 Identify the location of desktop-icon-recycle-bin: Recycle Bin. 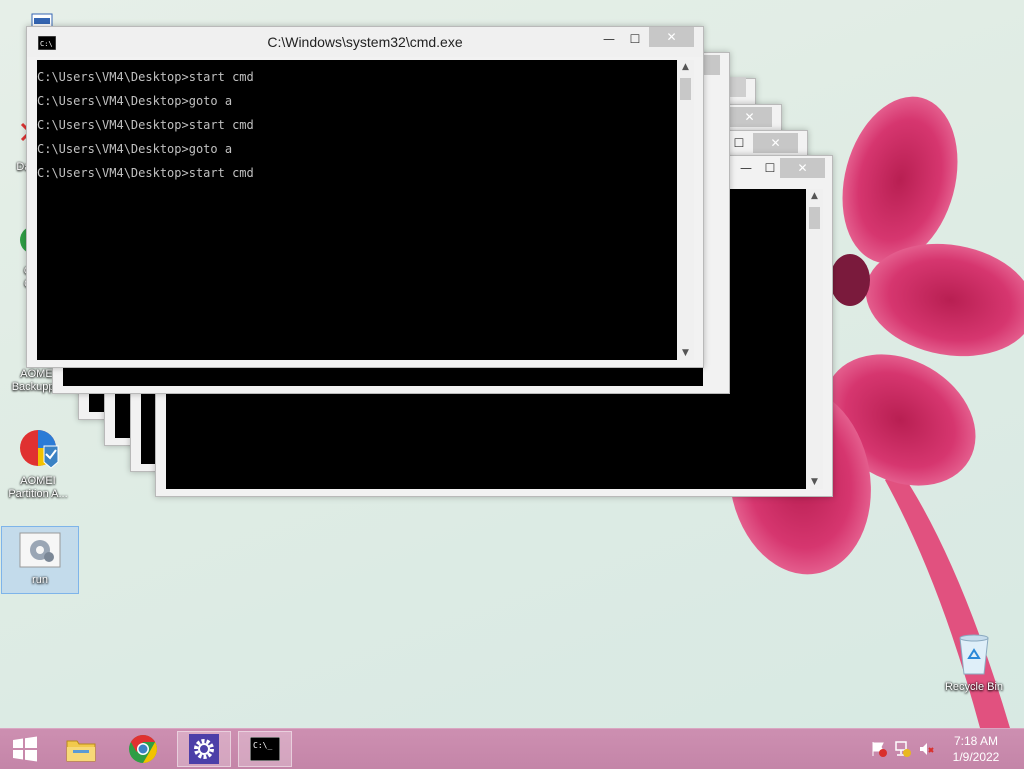
(974, 662).